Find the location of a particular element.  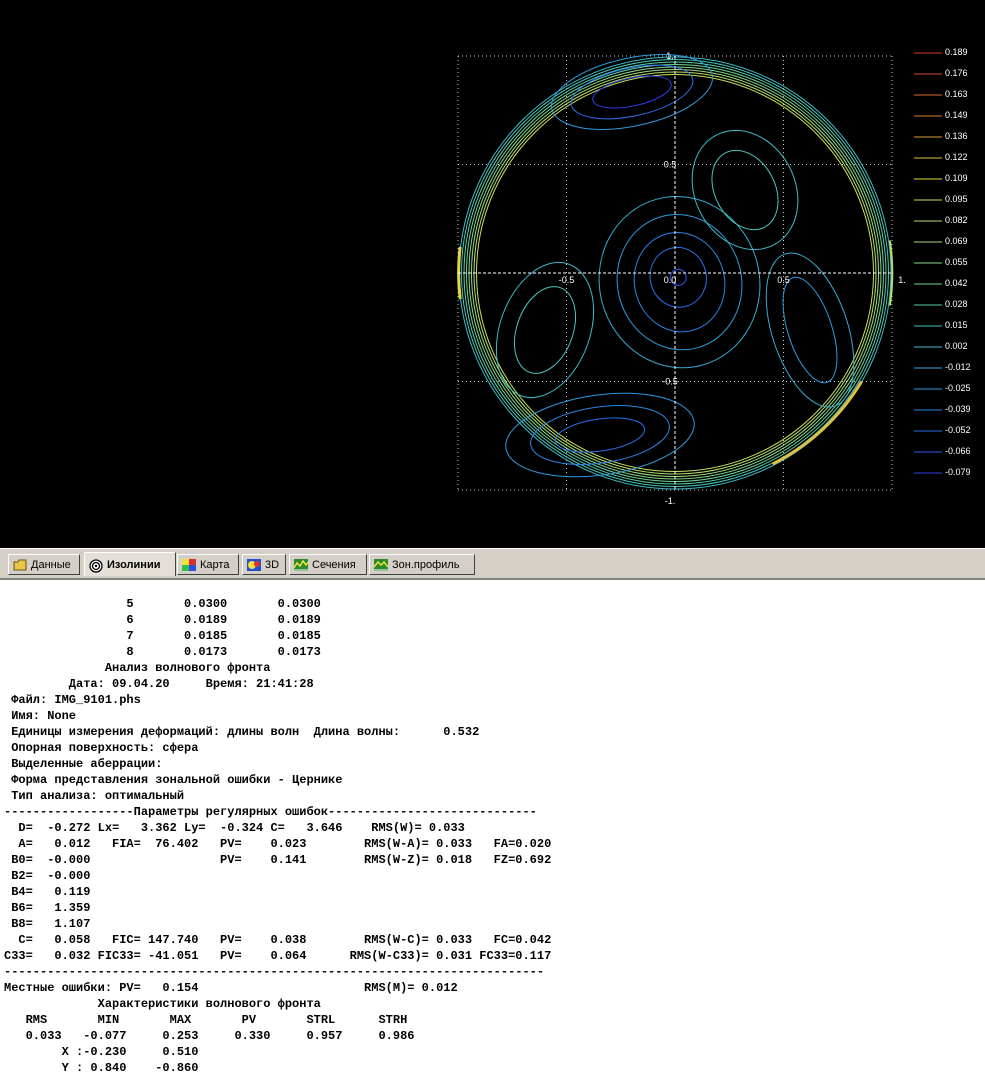

tab-3d-label: 3D is located at coordinates (272, 564).